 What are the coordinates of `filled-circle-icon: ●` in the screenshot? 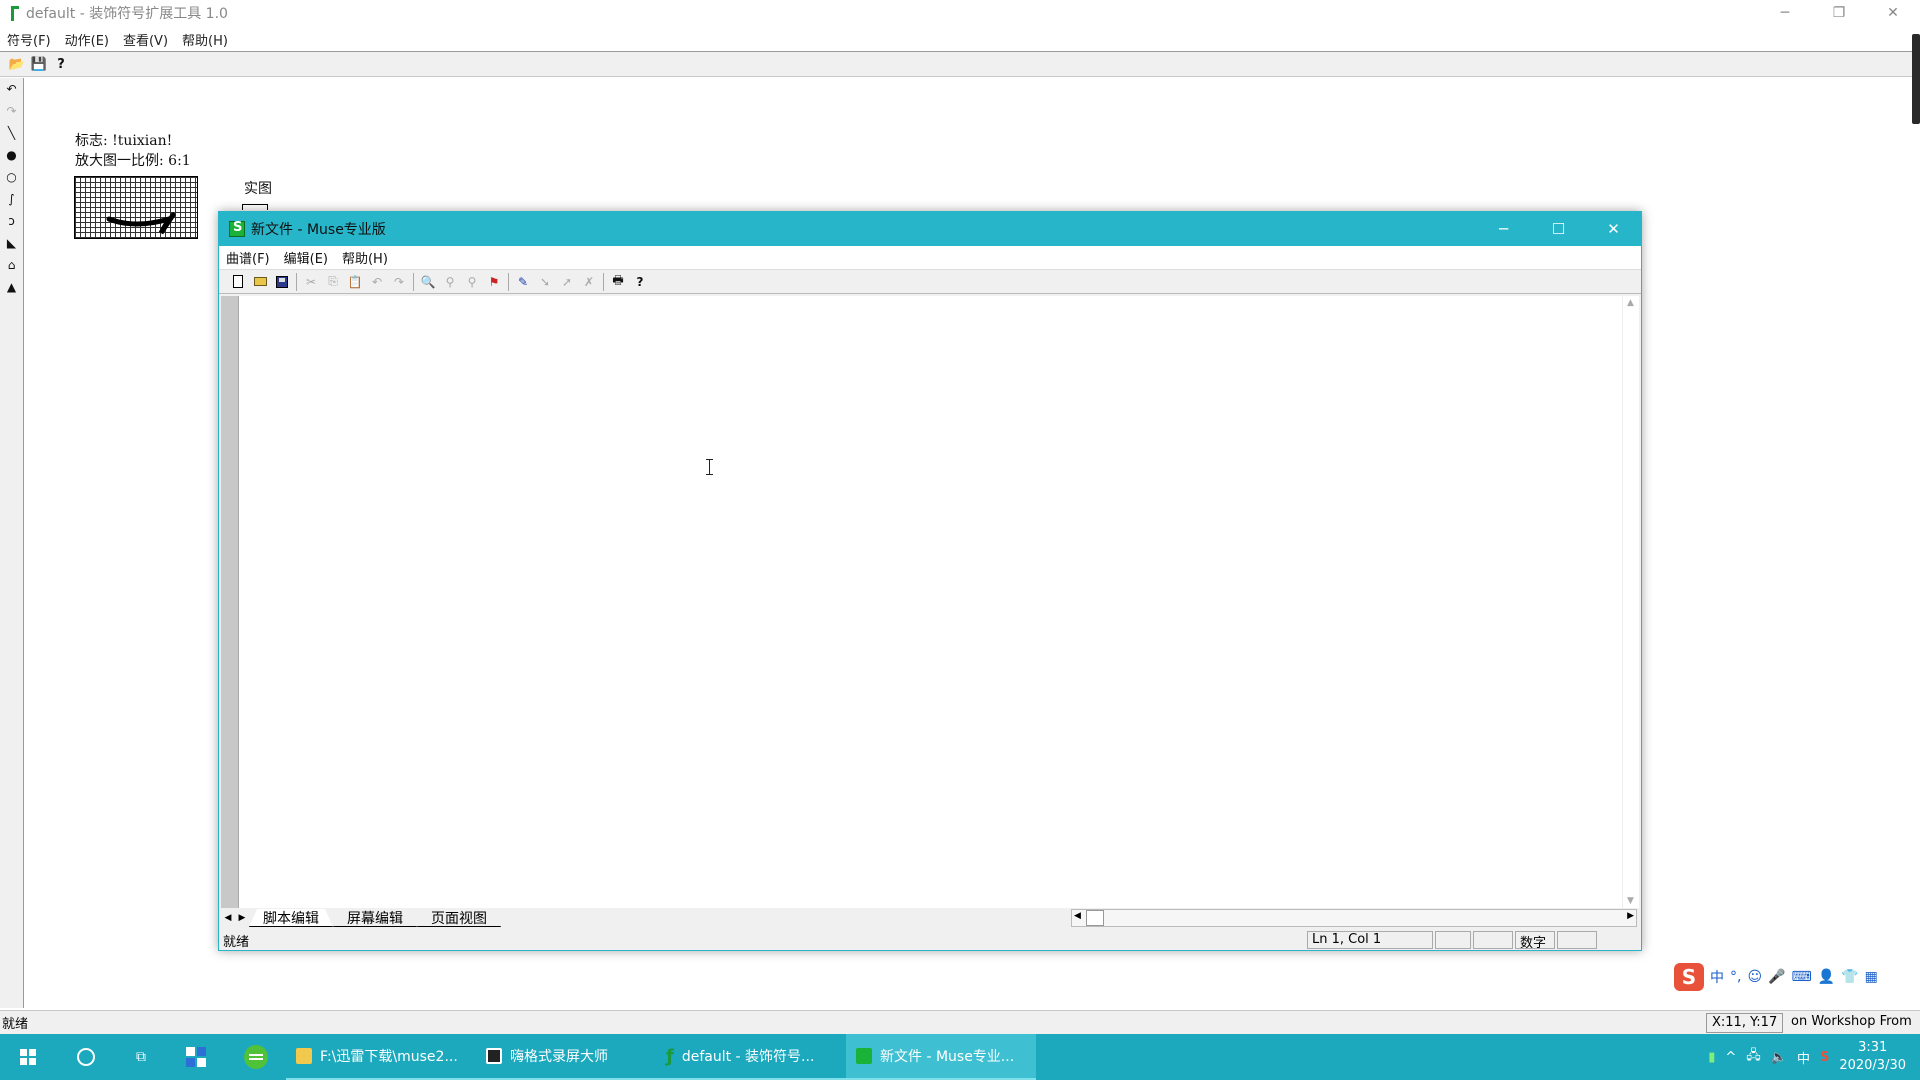 It's located at (11, 155).